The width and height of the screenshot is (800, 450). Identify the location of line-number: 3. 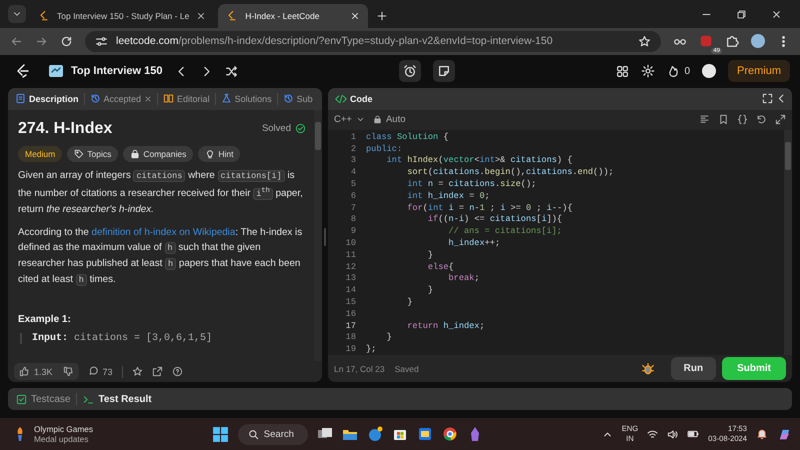
(353, 160).